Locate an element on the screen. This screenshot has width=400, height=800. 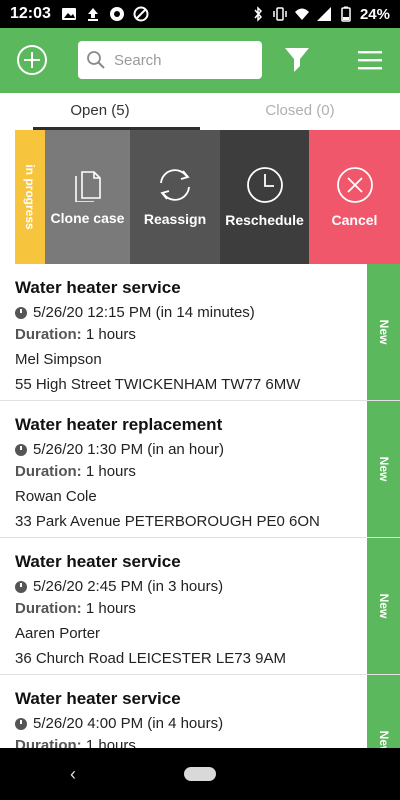
actions-spacer is located at coordinates (7, 197).